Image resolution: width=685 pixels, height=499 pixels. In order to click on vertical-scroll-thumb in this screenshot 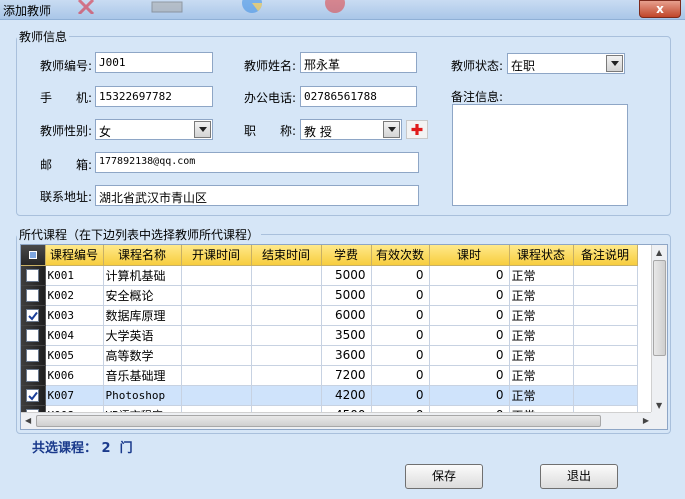, I will do `click(659, 308)`.